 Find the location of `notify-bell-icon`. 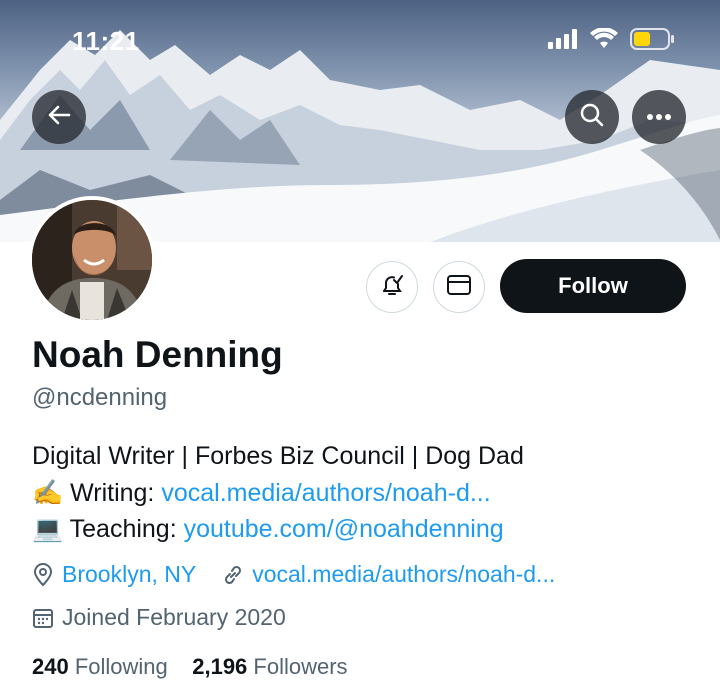

notify-bell-icon is located at coordinates (392, 287).